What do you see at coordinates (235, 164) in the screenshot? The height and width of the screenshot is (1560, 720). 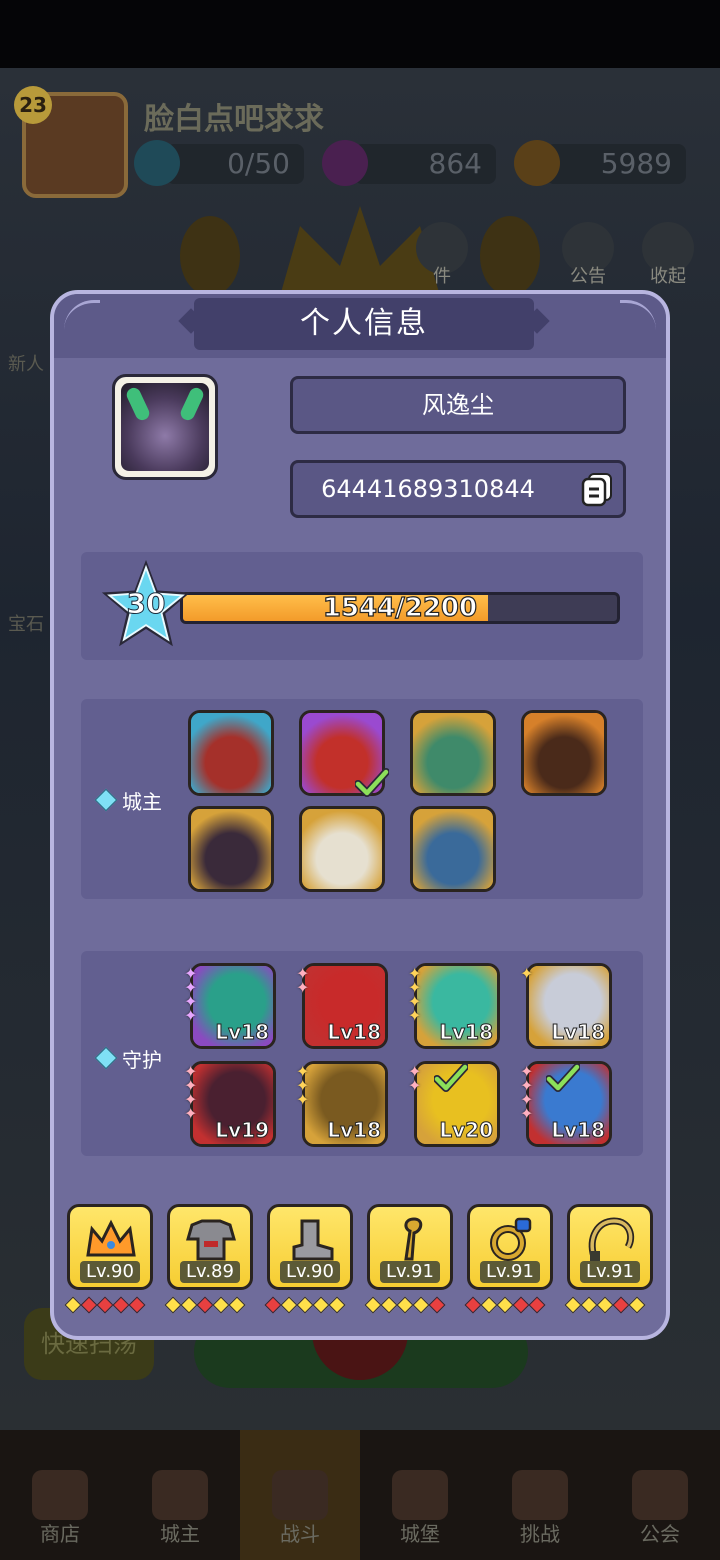 I see `energy-counter: 0/50` at bounding box center [235, 164].